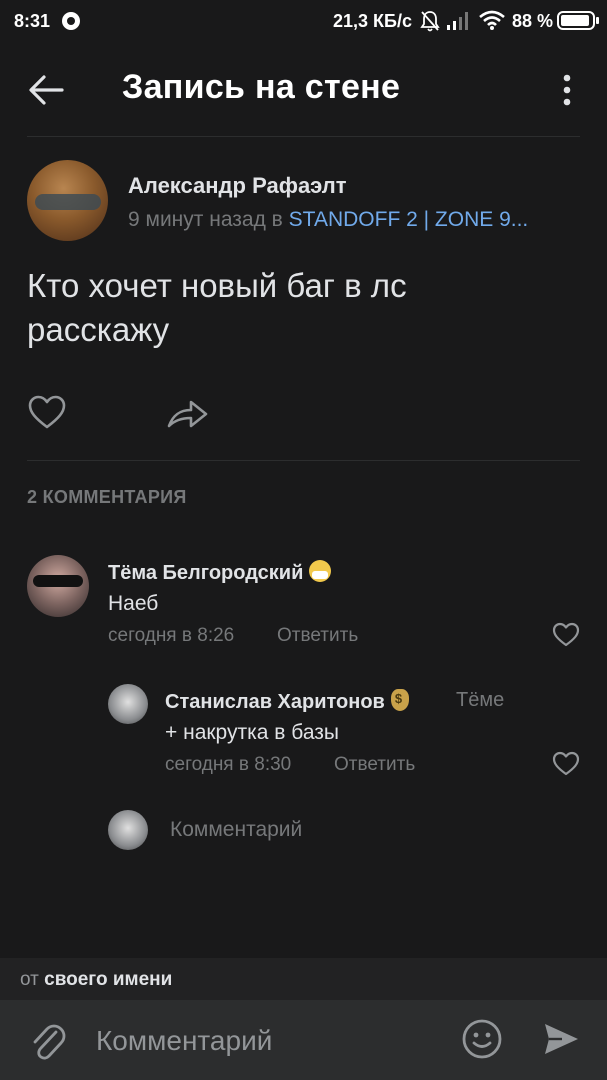 This screenshot has width=607, height=1080. Describe the element at coordinates (372, 21) in the screenshot. I see `network-speed: 21,3 КБ/с` at that location.